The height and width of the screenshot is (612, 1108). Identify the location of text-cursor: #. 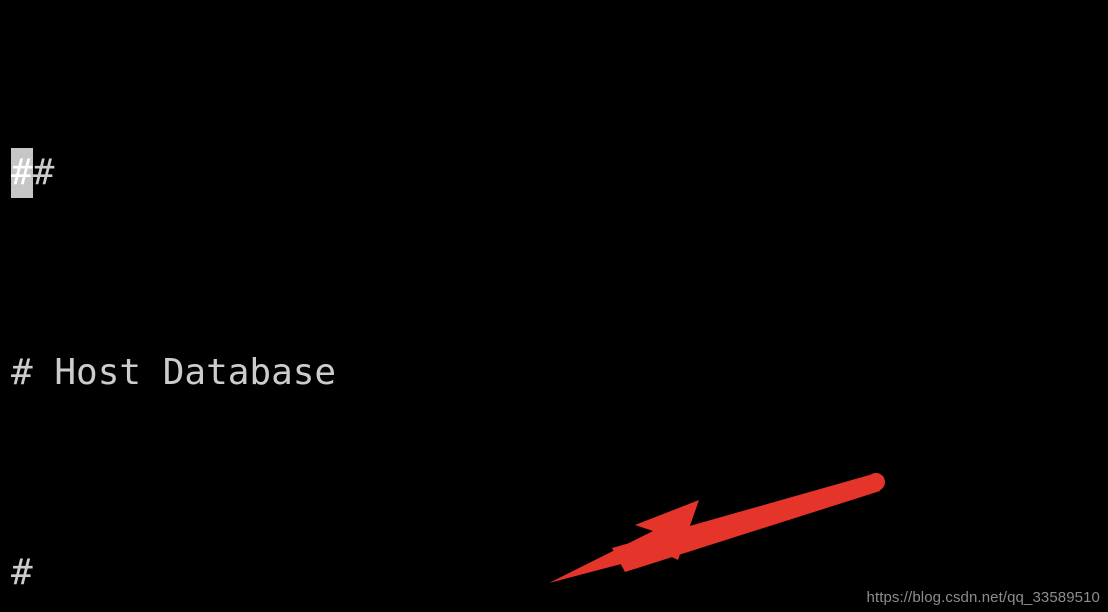
(22, 173).